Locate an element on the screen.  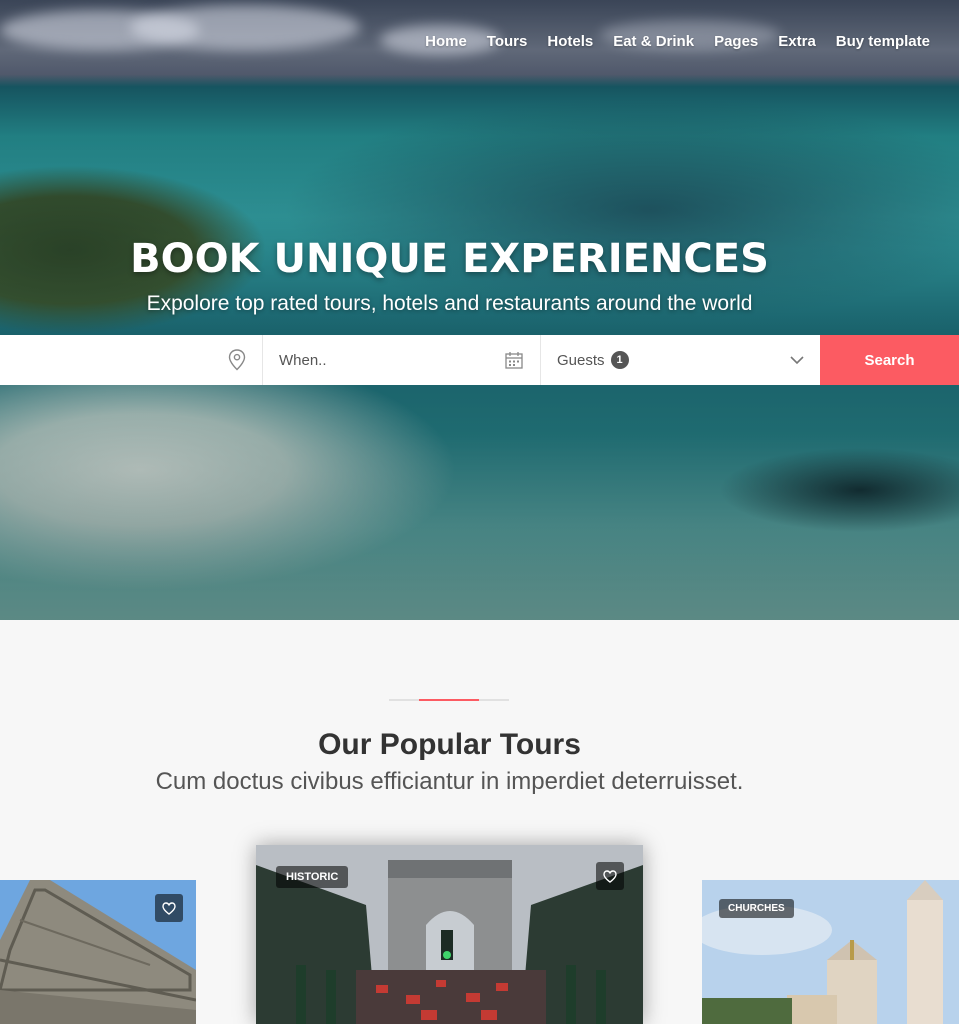
nav-item-eat-drink: Eat & Drink is located at coordinates (653, 41).